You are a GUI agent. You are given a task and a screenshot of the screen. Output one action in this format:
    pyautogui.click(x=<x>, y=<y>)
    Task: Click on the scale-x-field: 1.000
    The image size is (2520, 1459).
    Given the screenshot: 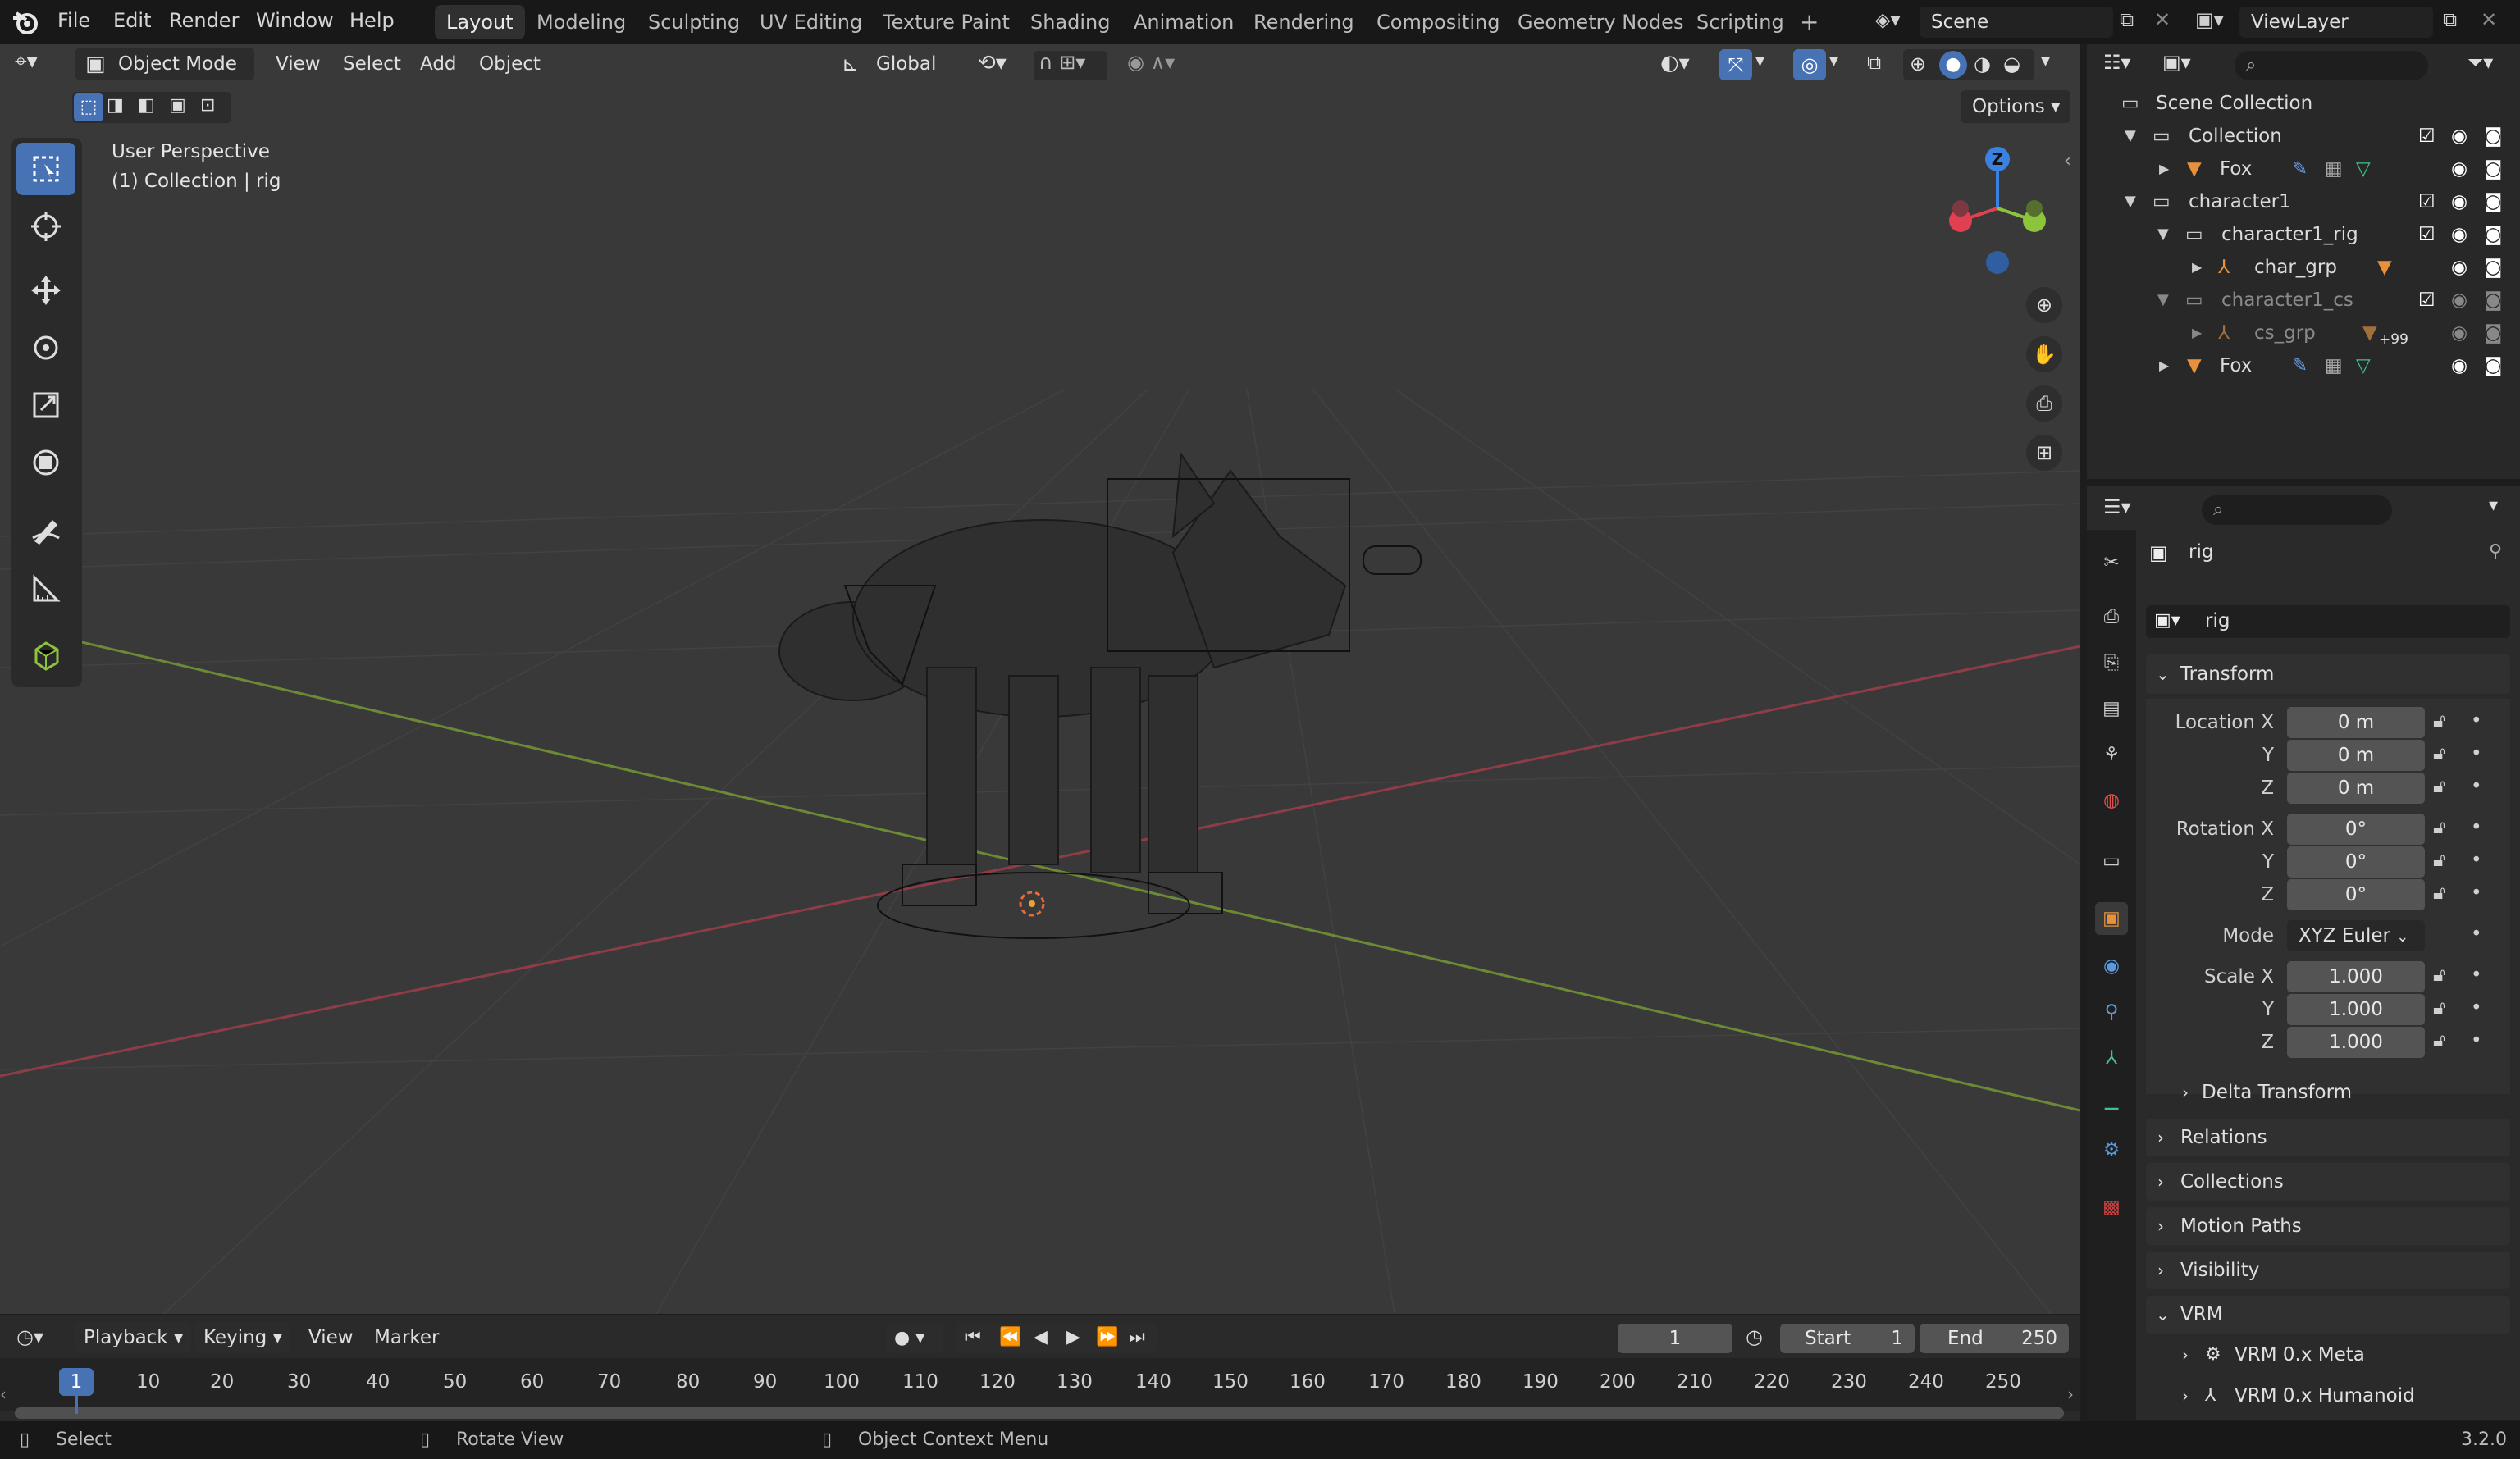 What is the action you would take?
    pyautogui.click(x=2356, y=976)
    